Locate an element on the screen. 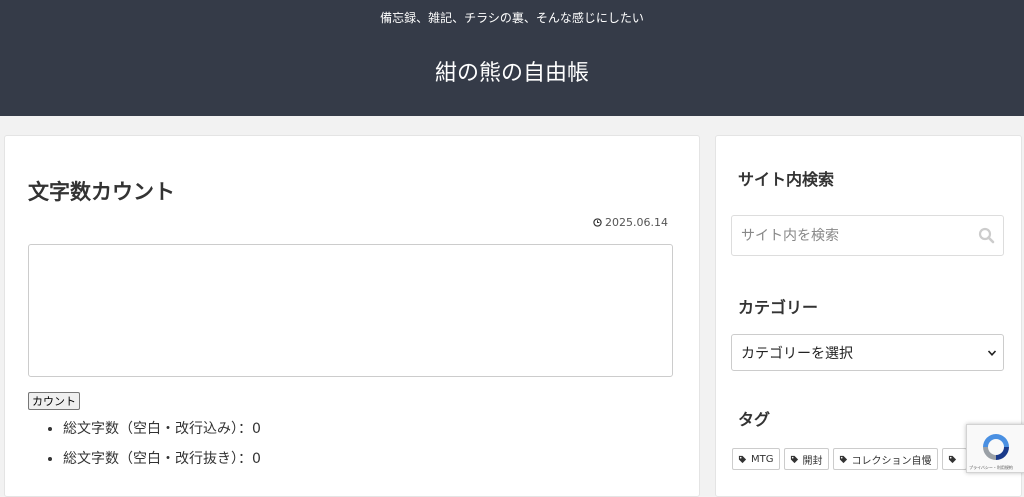 Image resolution: width=1024 pixels, height=497 pixels. recaptcha-logo is located at coordinates (996, 447).